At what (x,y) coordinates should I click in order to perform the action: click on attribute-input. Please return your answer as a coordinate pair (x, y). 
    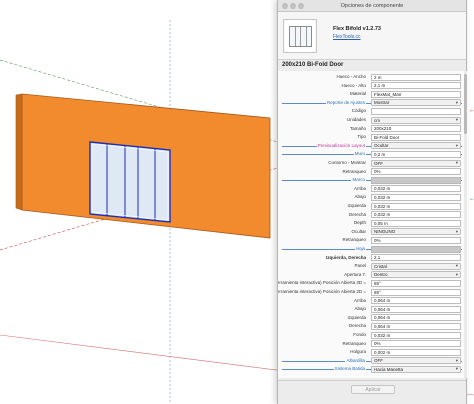
    Looking at the image, I should click on (416, 111).